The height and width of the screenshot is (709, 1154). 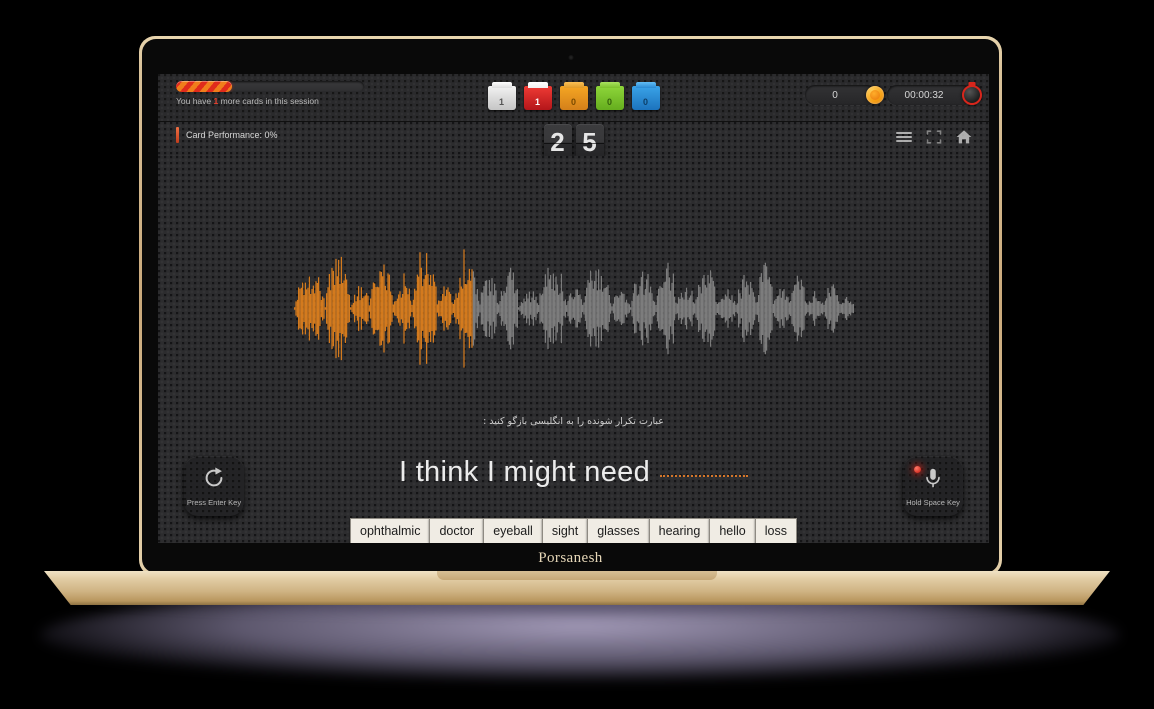 What do you see at coordinates (570, 57) in the screenshot?
I see `webcam-dot-icon` at bounding box center [570, 57].